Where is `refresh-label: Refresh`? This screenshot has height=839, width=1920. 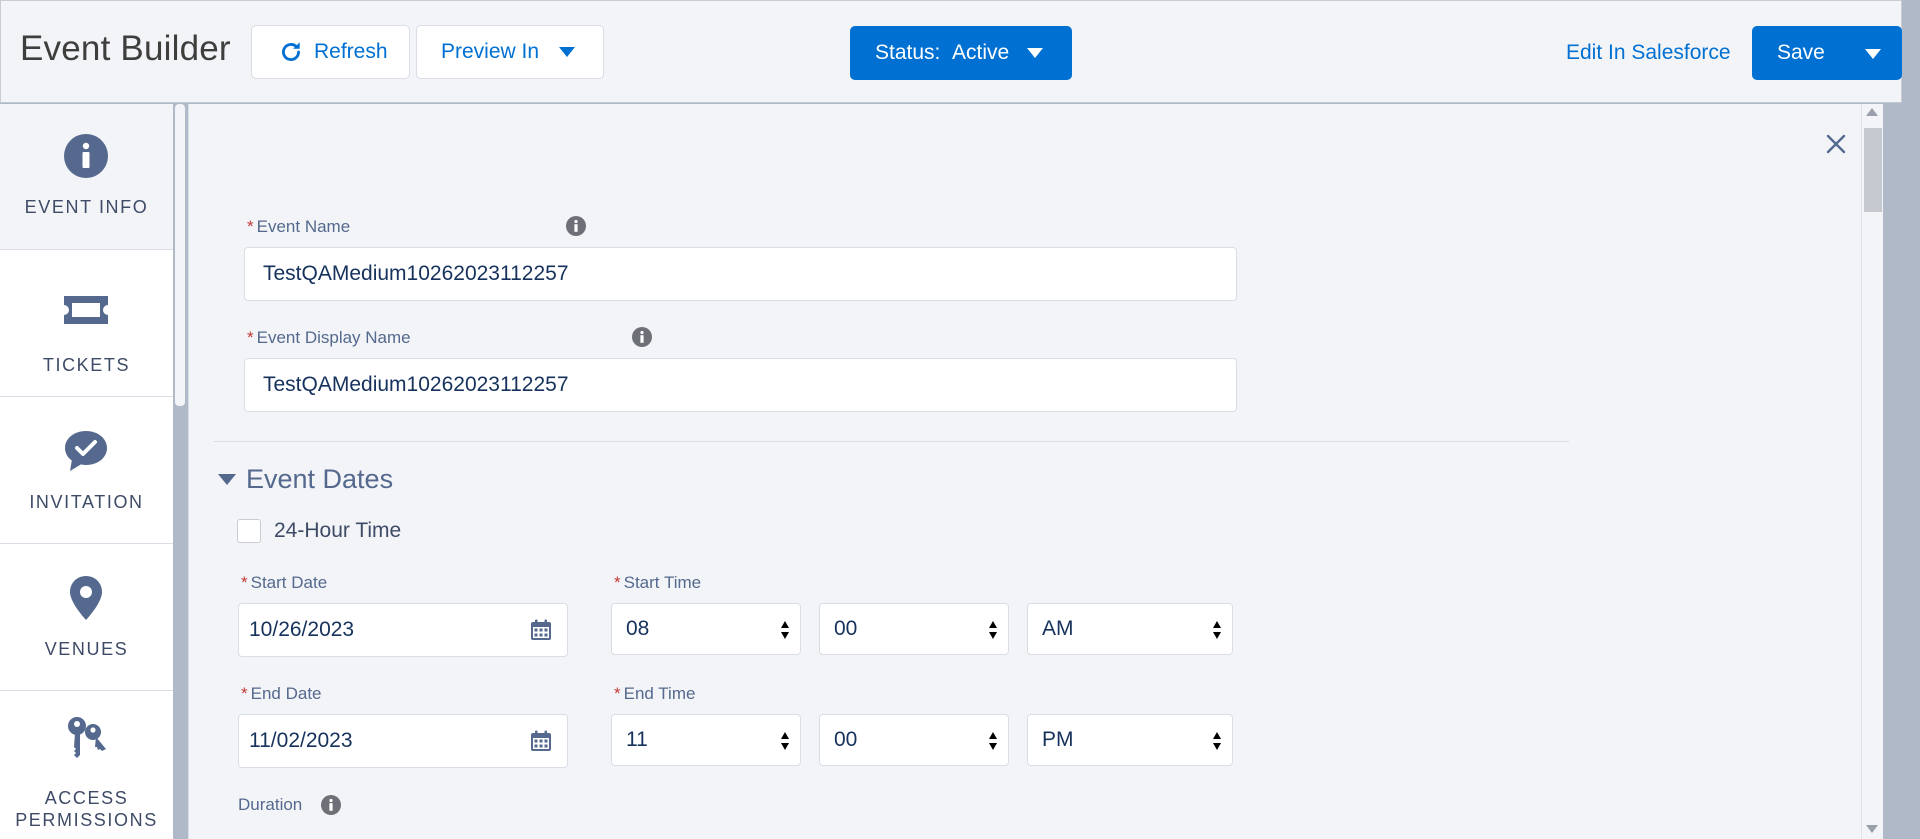 refresh-label: Refresh is located at coordinates (351, 51).